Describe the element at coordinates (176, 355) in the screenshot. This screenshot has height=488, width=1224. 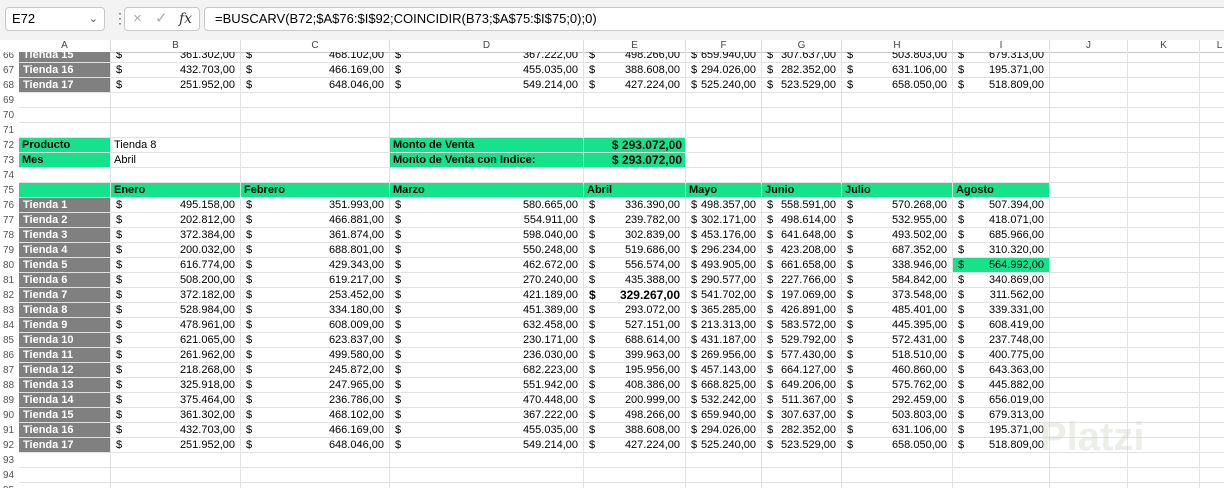
I see `currency-cell: $261.962,00` at that location.